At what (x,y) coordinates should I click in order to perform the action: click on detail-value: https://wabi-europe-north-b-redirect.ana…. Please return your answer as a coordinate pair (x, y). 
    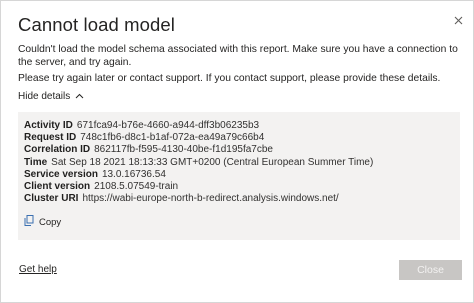
    Looking at the image, I should click on (210, 199).